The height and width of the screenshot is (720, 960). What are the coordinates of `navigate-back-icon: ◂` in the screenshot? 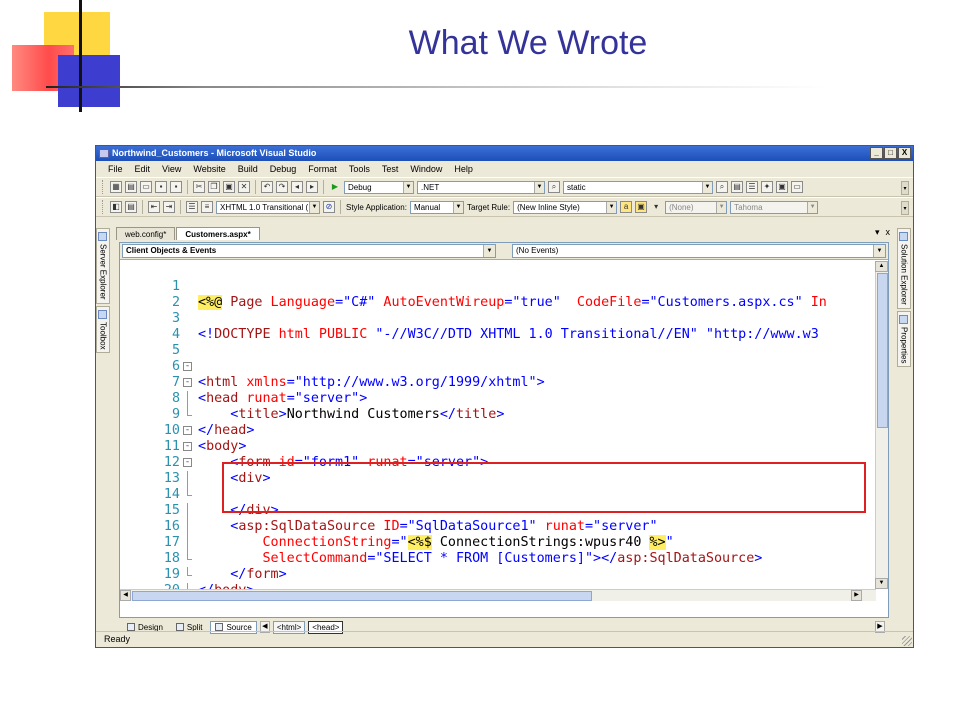 It's located at (297, 187).